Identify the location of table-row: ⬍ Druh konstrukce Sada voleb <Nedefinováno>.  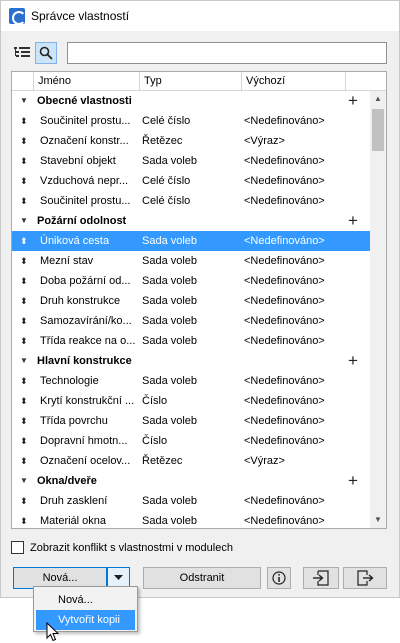
(191, 301).